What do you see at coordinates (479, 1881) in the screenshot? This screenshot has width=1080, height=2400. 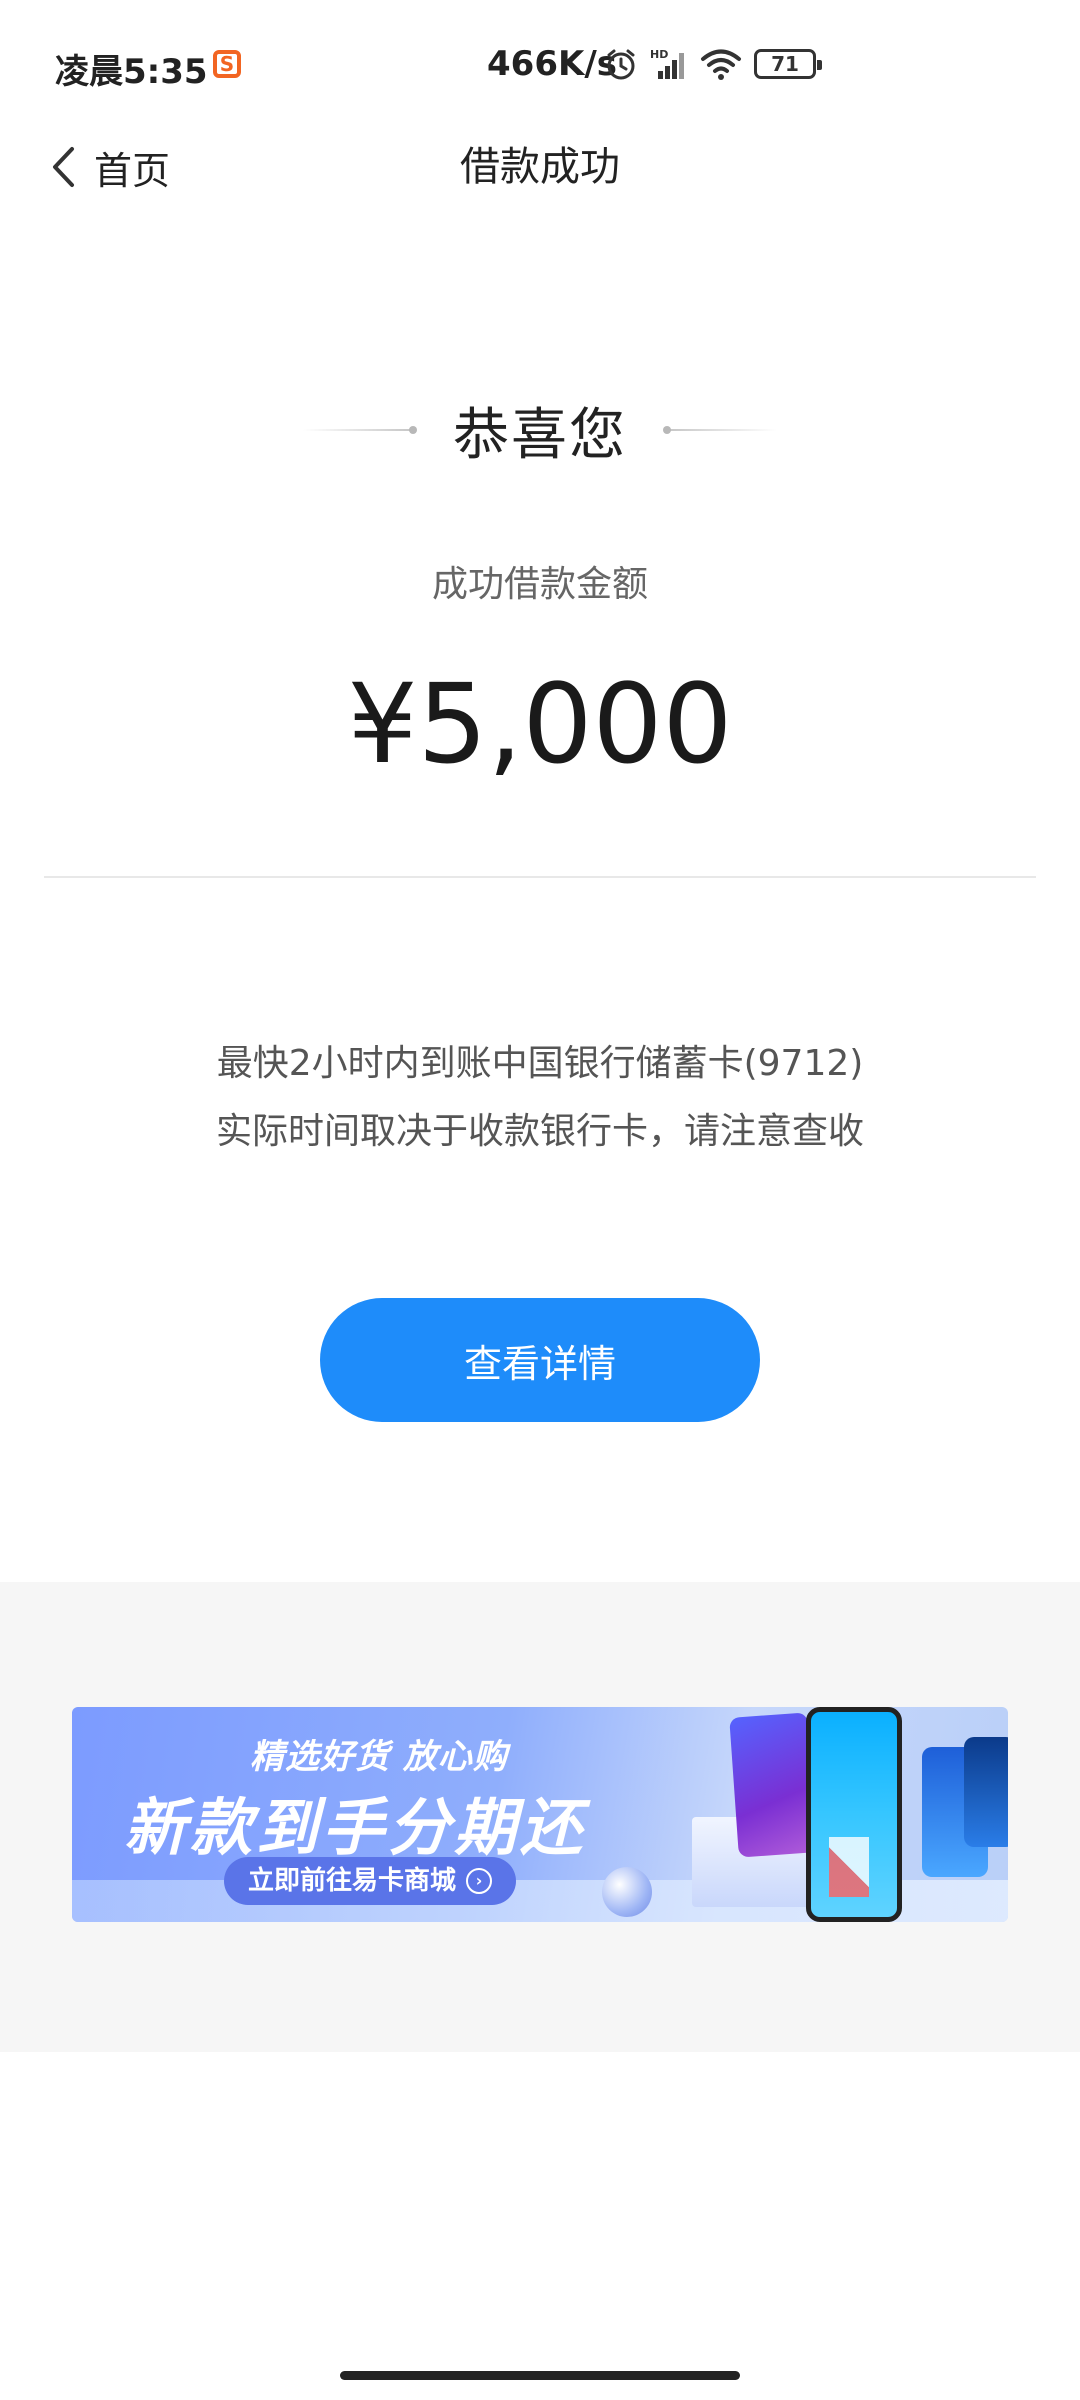 I see `arrow-right-circle-icon: ›` at bounding box center [479, 1881].